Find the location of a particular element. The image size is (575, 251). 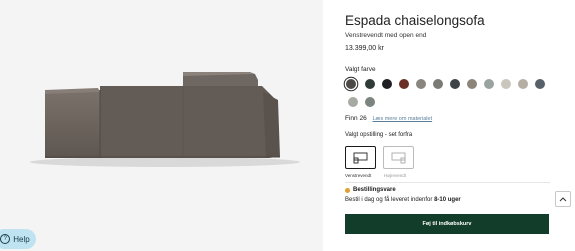

setup-caption-right: Højrevendt is located at coordinates (395, 175).